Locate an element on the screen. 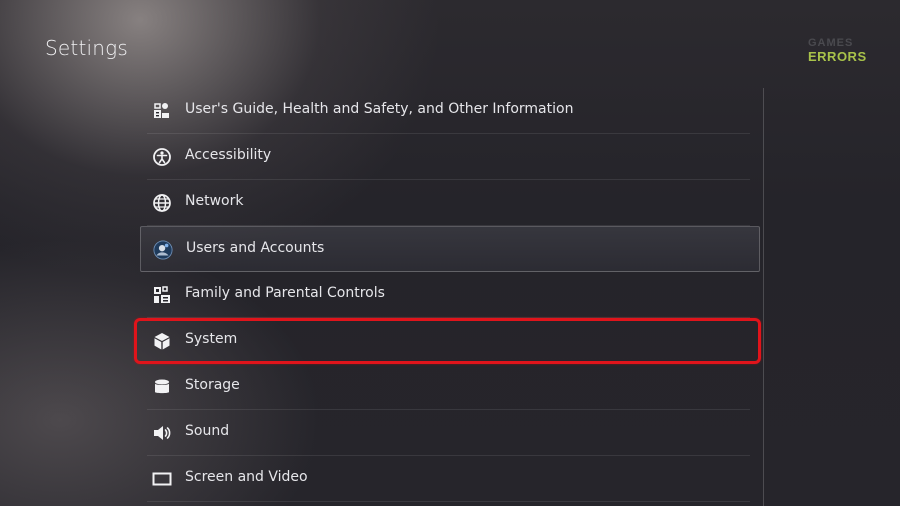  watermark-logo: GAMES ERRORS is located at coordinates (837, 50).